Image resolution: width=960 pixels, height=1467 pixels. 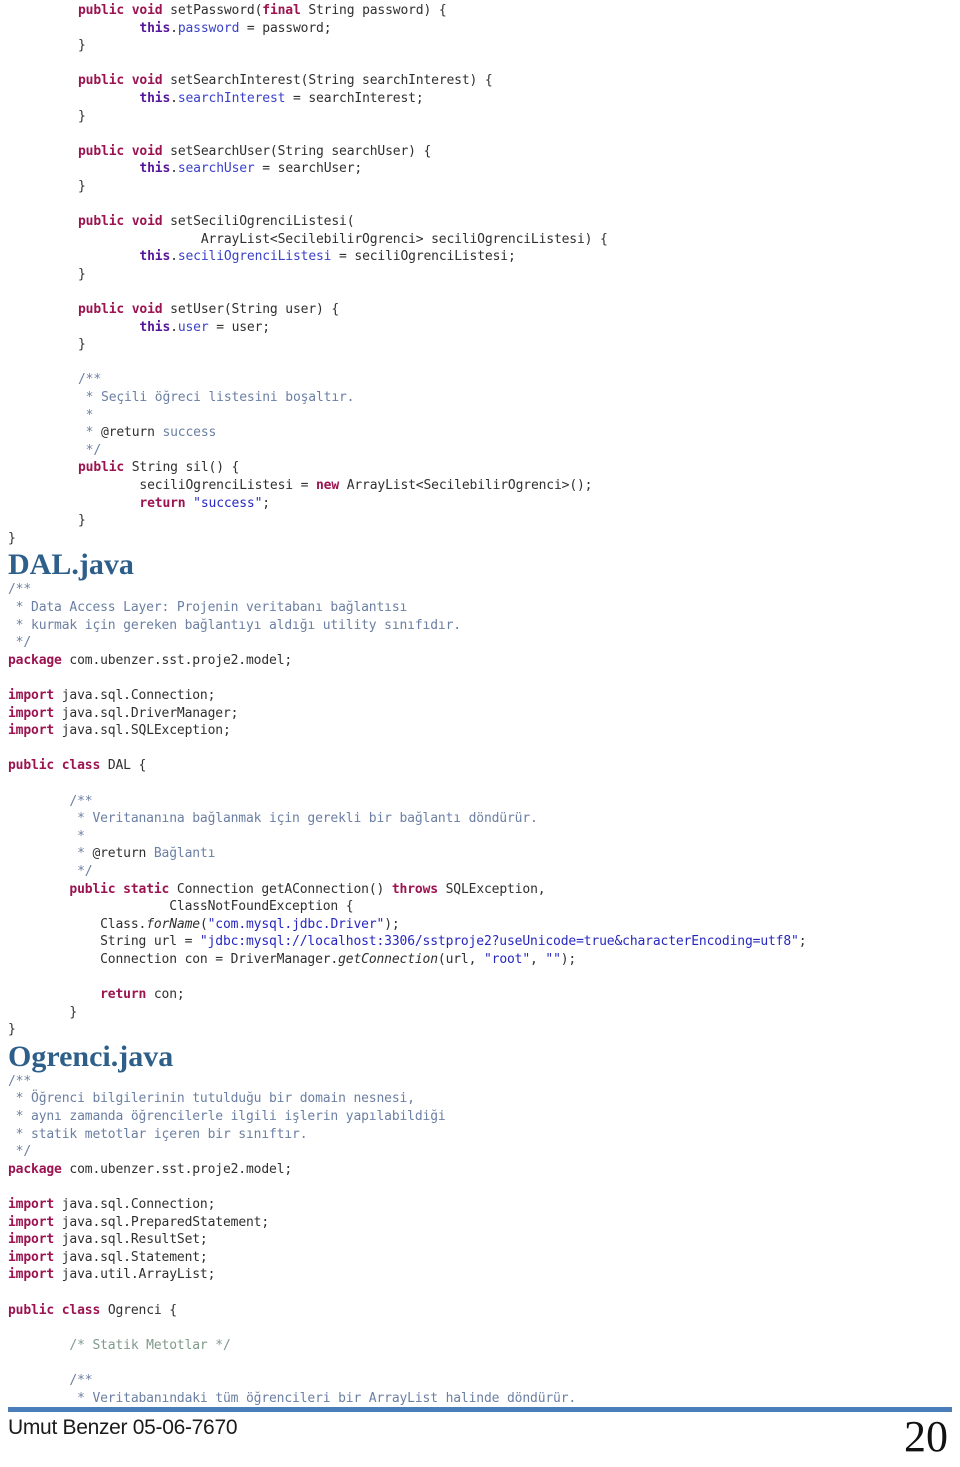 I want to click on code-token: java.sql.Connection;, so click(x=138, y=695).